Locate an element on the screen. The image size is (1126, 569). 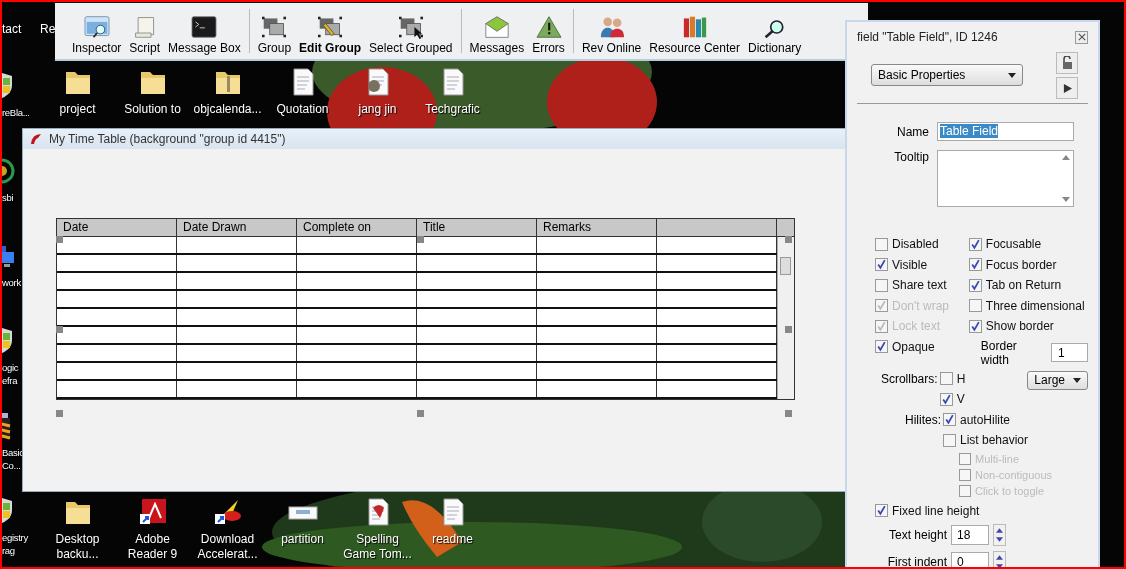
down-arrow-icon is located at coordinates (999, 539).